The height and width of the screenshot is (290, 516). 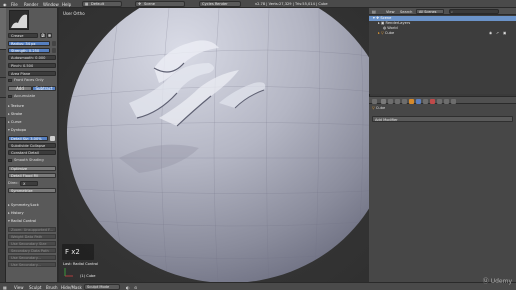 What do you see at coordinates (135, 287) in the screenshot?
I see `pivot-icon: ⊙` at bounding box center [135, 287].